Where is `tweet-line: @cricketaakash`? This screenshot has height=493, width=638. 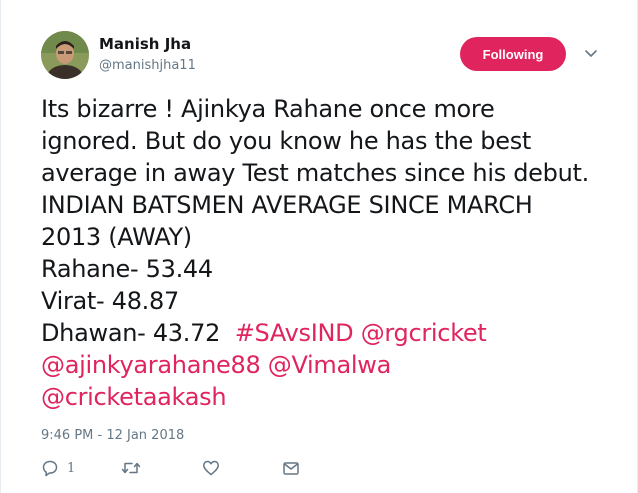
tweet-line: @cricketaakash is located at coordinates (333, 397).